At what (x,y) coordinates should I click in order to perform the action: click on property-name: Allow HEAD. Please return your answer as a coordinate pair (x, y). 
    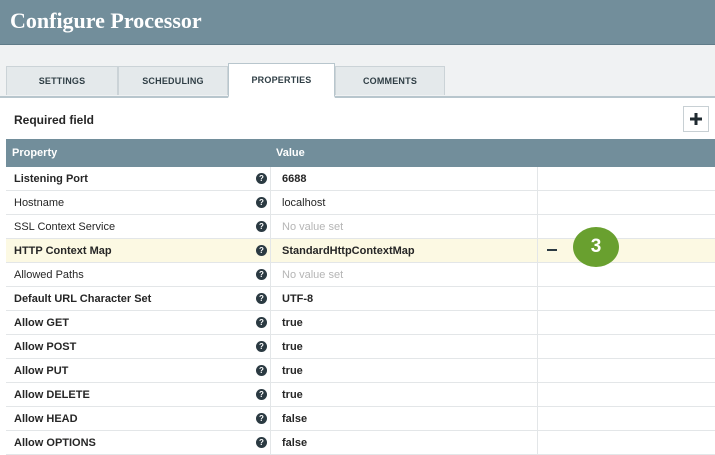
    Looking at the image, I should click on (46, 419).